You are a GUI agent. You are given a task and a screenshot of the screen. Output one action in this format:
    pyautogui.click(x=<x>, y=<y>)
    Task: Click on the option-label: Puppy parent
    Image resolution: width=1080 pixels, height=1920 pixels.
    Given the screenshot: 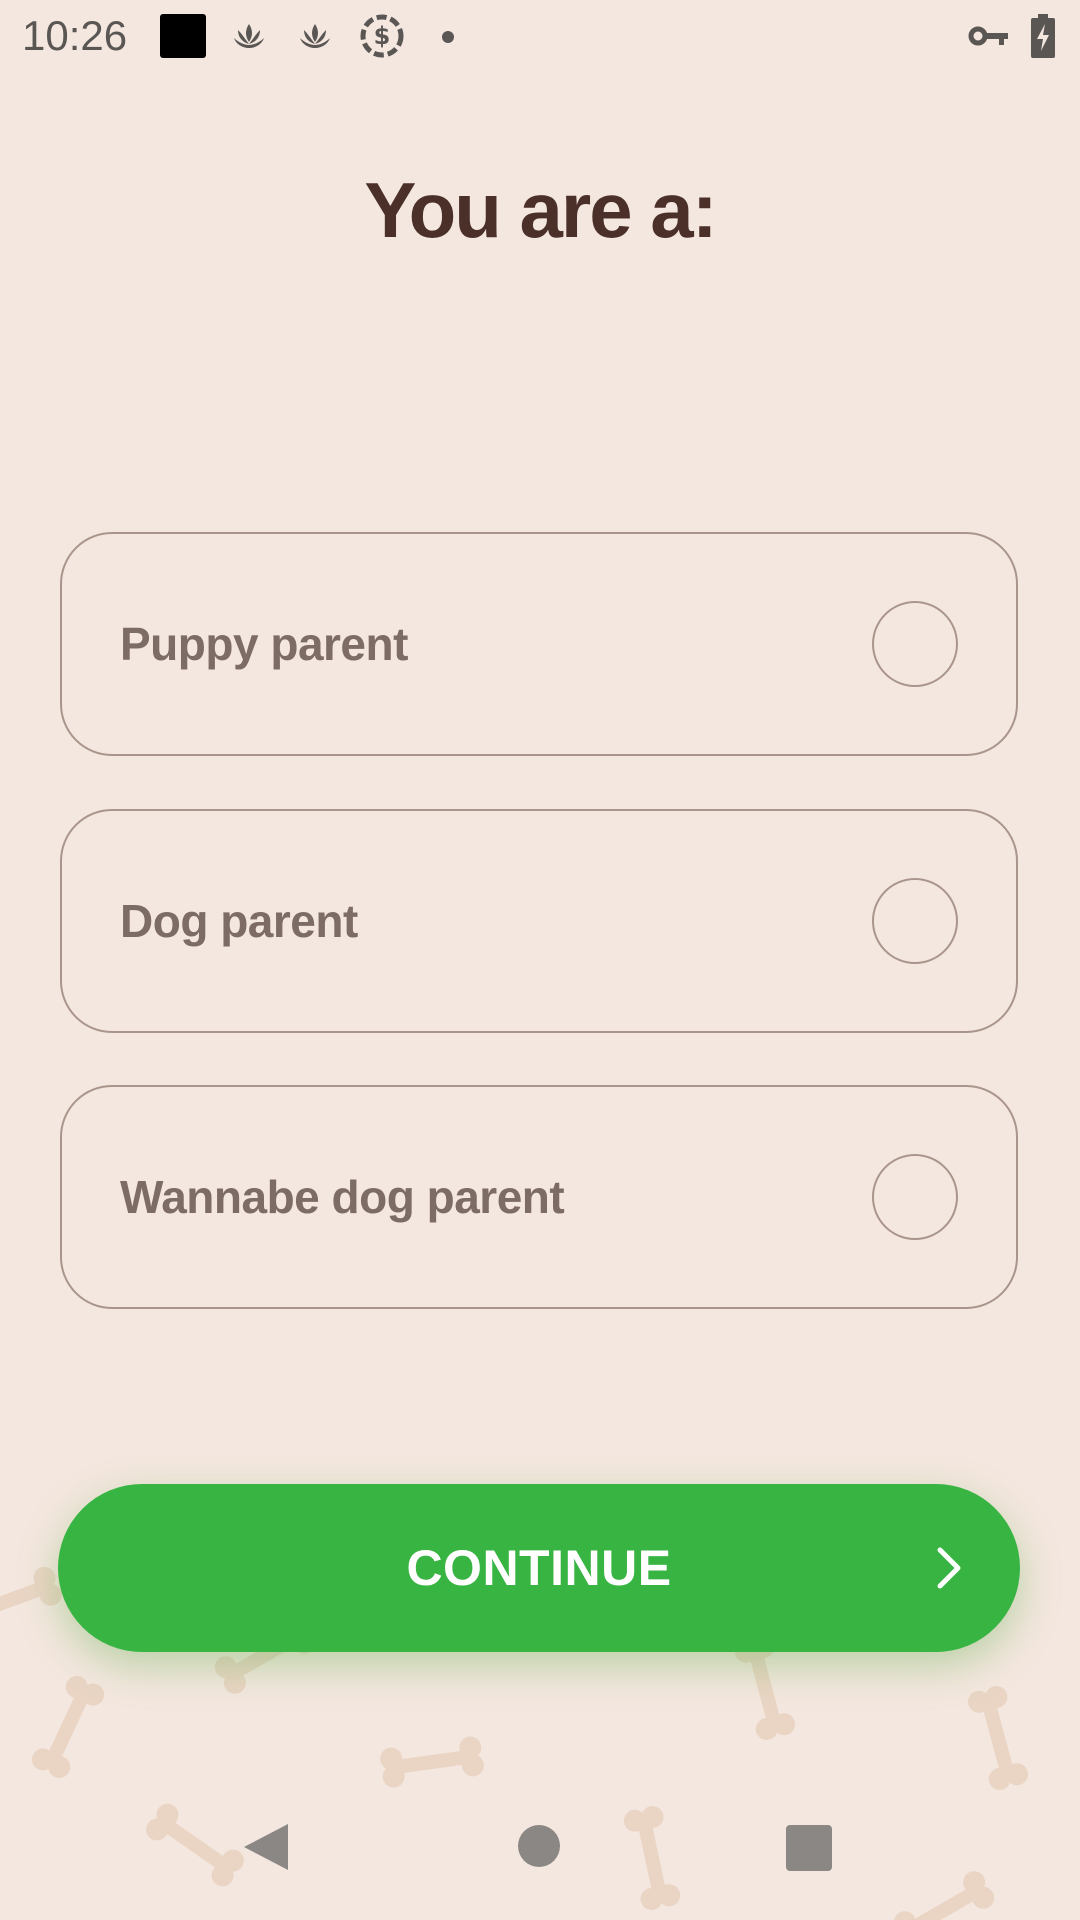 What is the action you would take?
    pyautogui.click(x=264, y=644)
    